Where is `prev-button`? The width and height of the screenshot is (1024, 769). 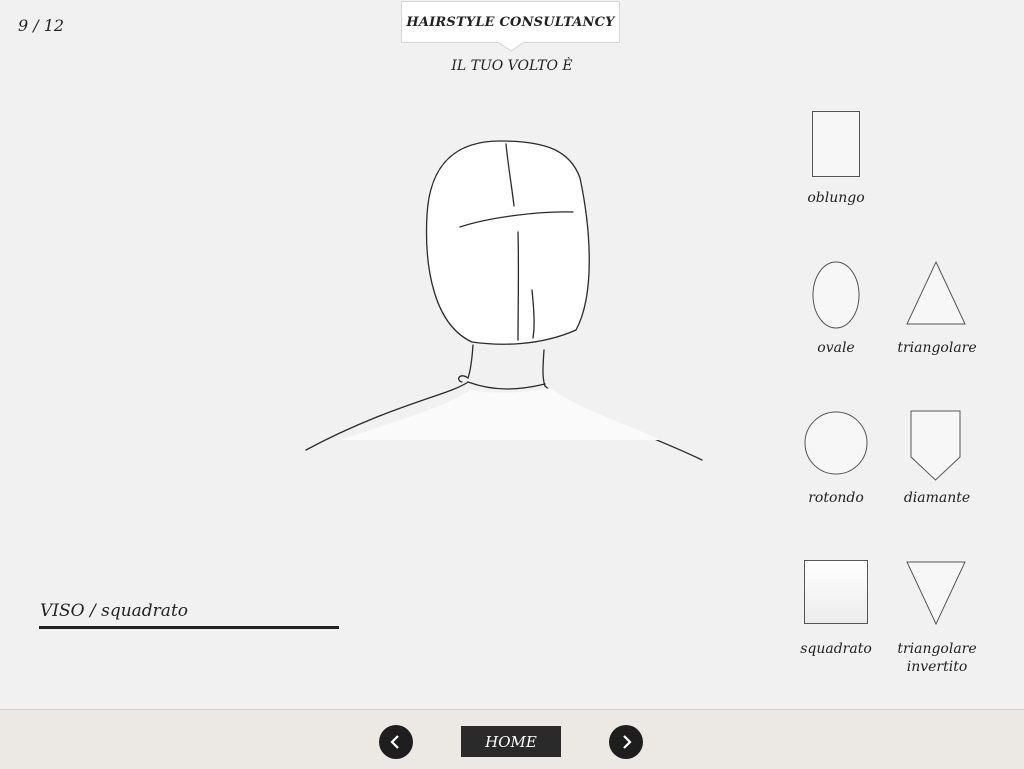
prev-button is located at coordinates (396, 742).